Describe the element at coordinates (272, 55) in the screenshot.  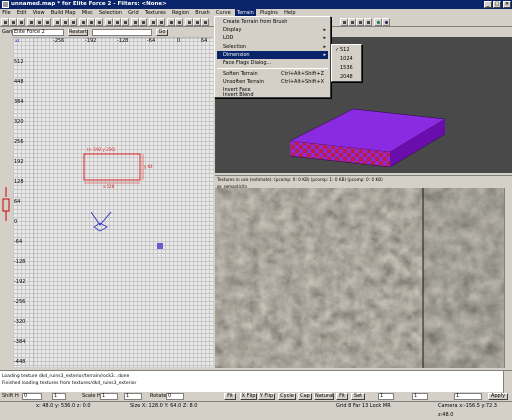
I see `menu-item-dimension: Dimension ▸` at that location.